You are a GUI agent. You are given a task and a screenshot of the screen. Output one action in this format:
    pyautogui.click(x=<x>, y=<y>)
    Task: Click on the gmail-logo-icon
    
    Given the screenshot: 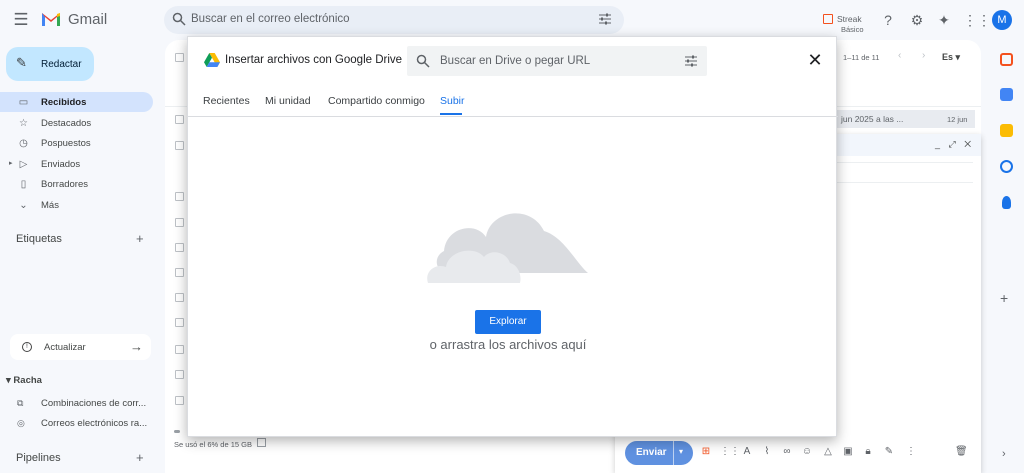 What is the action you would take?
    pyautogui.click(x=51, y=19)
    